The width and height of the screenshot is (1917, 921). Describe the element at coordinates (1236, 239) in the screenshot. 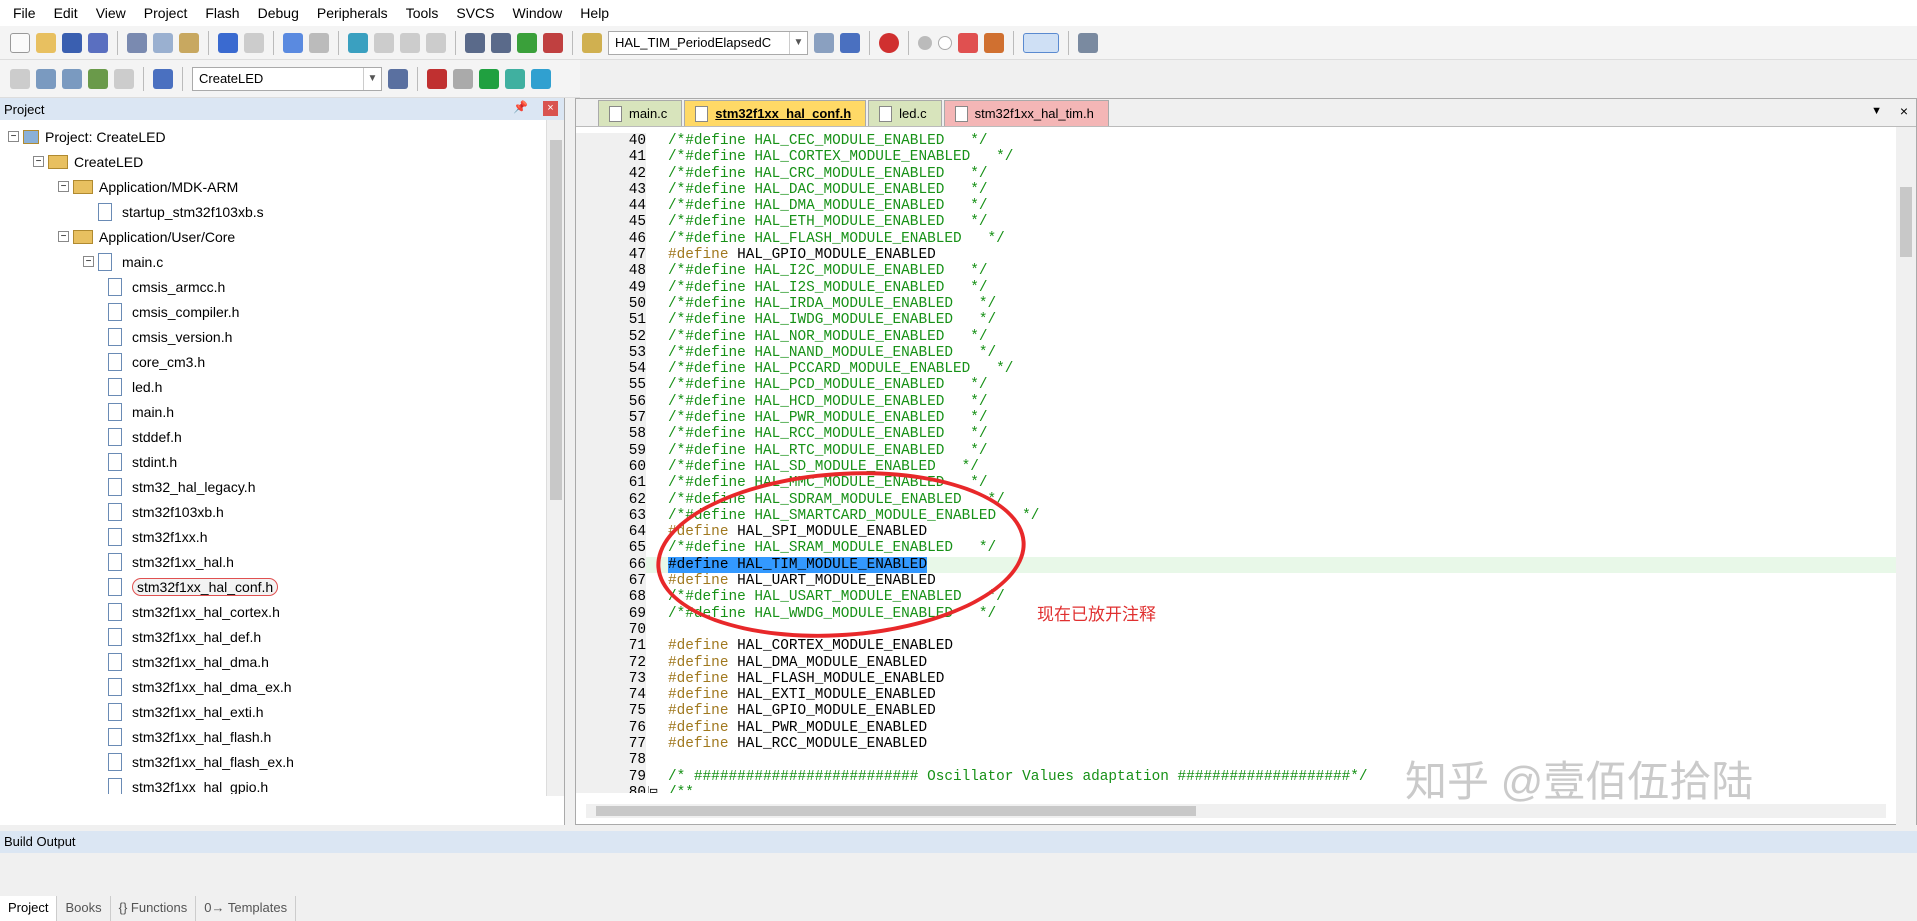

I see `code-line: 46 /*#define HAL_FLASH_MODULE_ENABLED */` at that location.